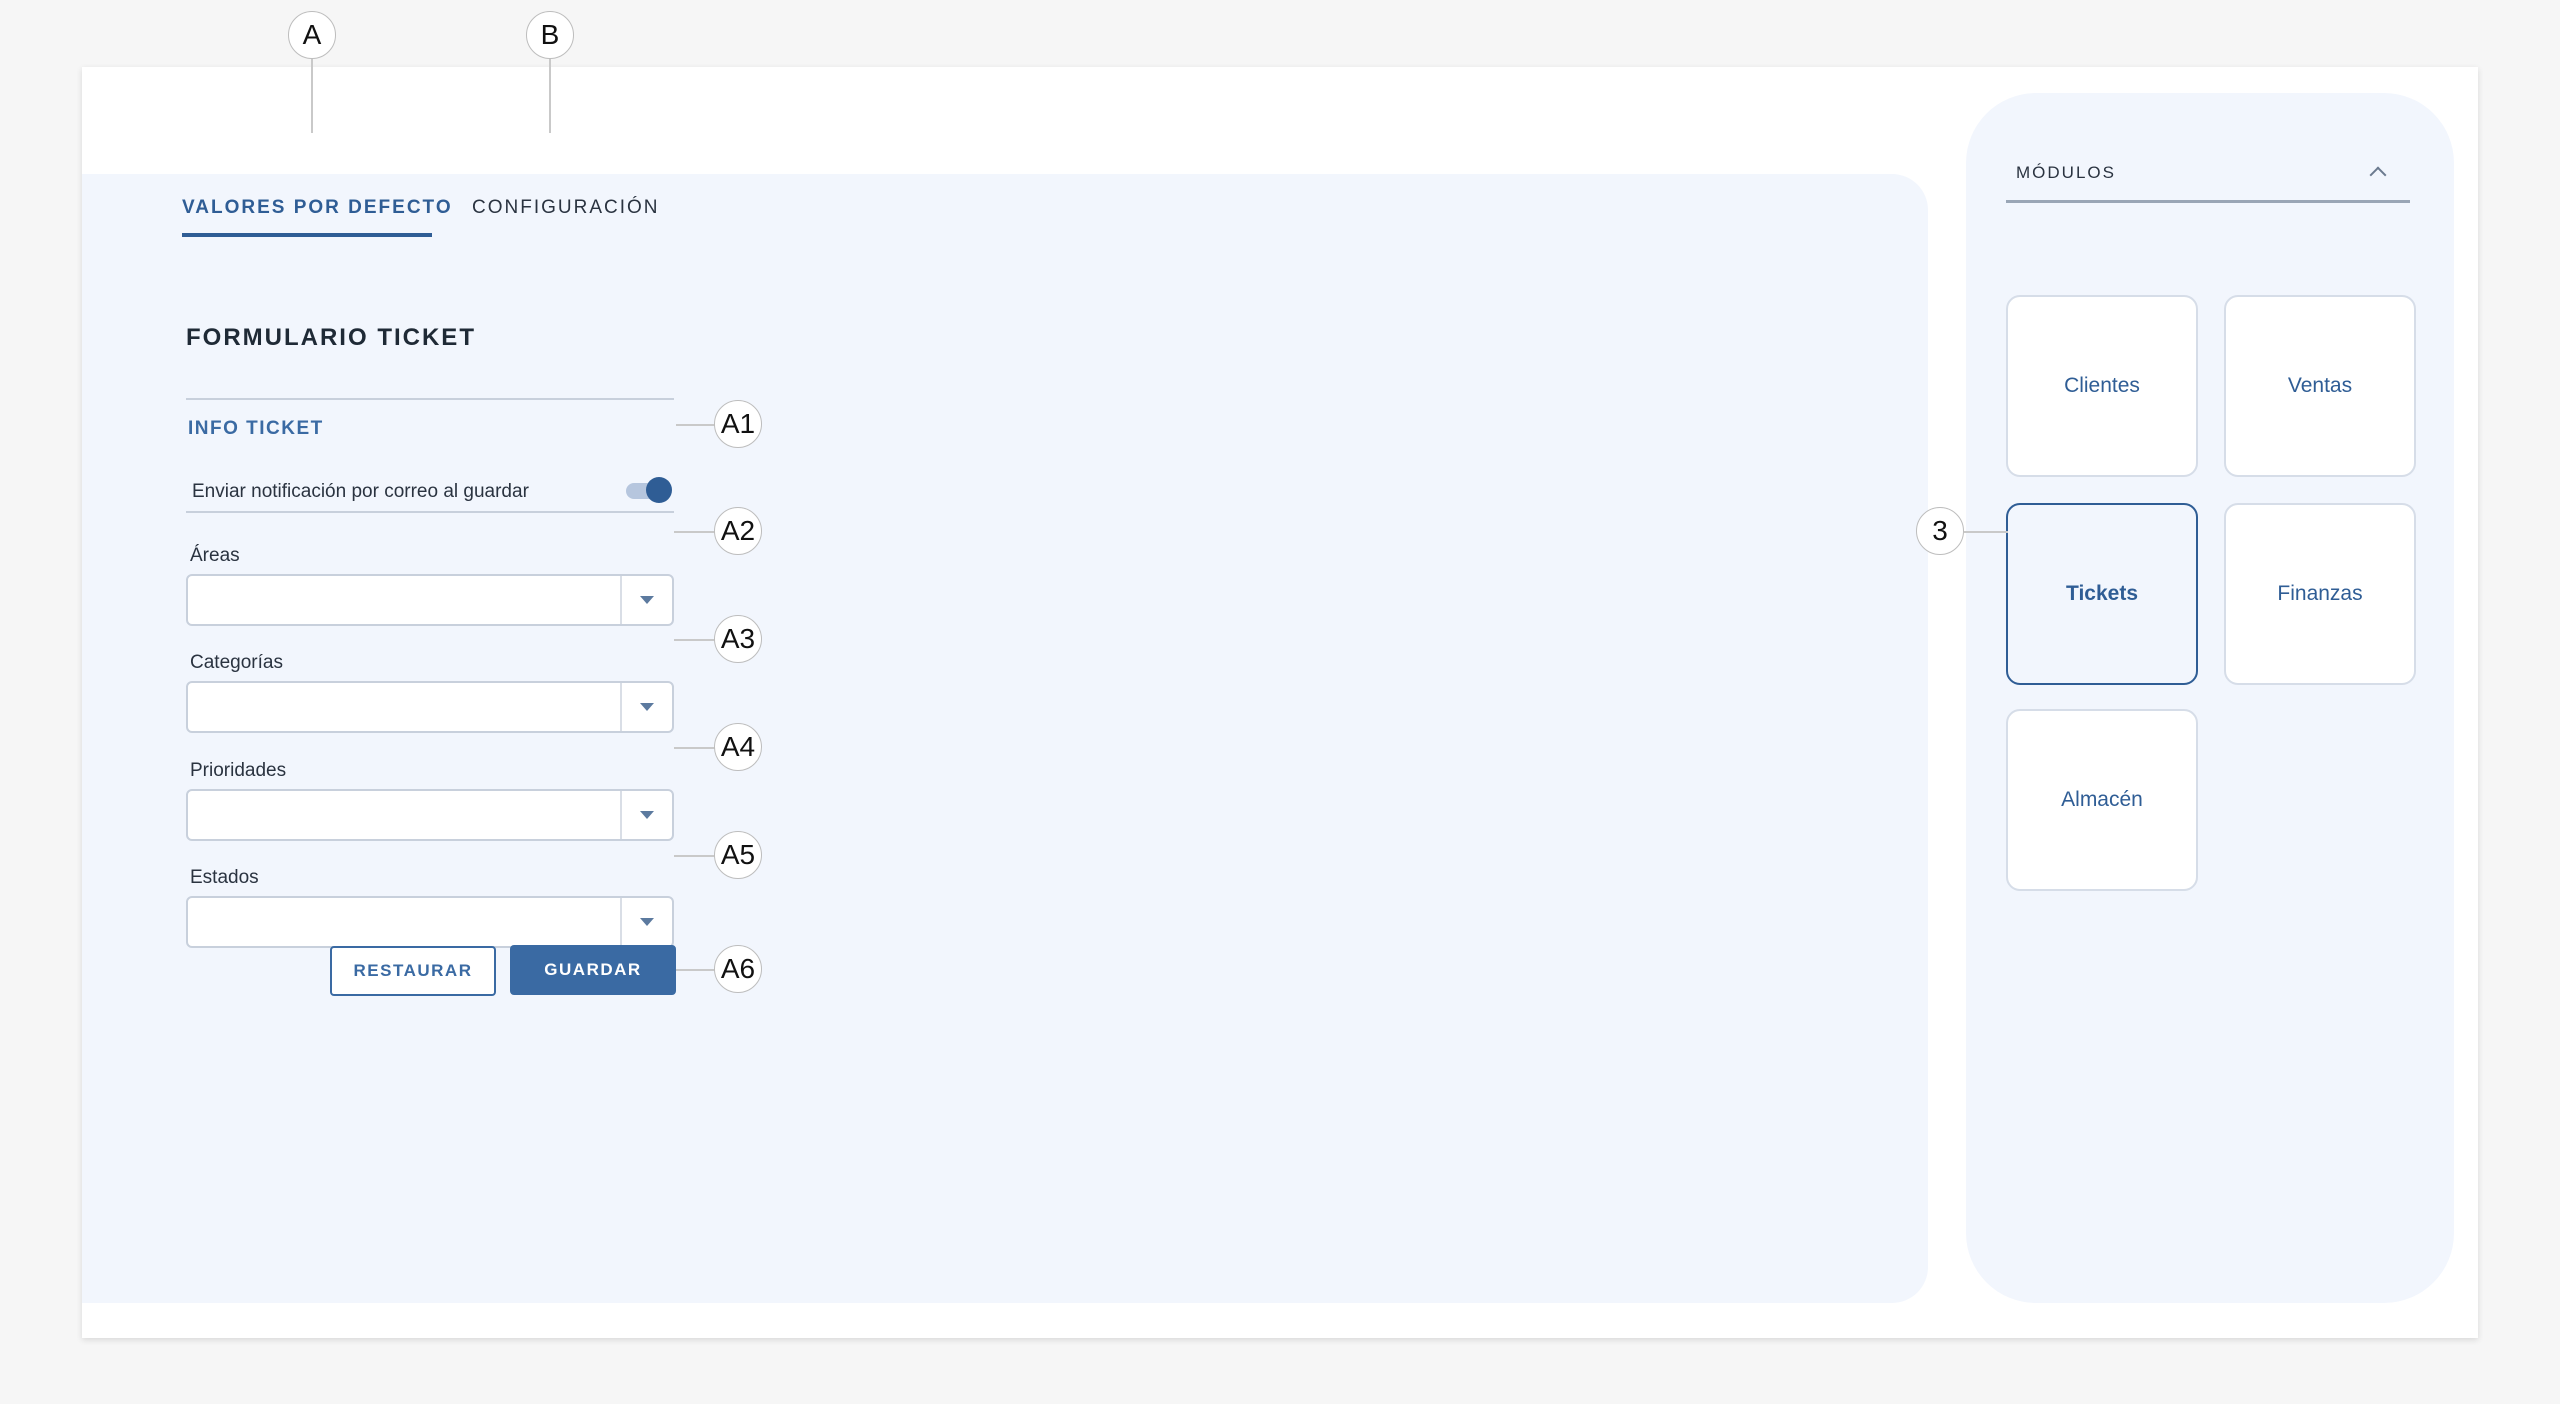  I want to click on form-title: FORMULARIO TICKET, so click(331, 337).